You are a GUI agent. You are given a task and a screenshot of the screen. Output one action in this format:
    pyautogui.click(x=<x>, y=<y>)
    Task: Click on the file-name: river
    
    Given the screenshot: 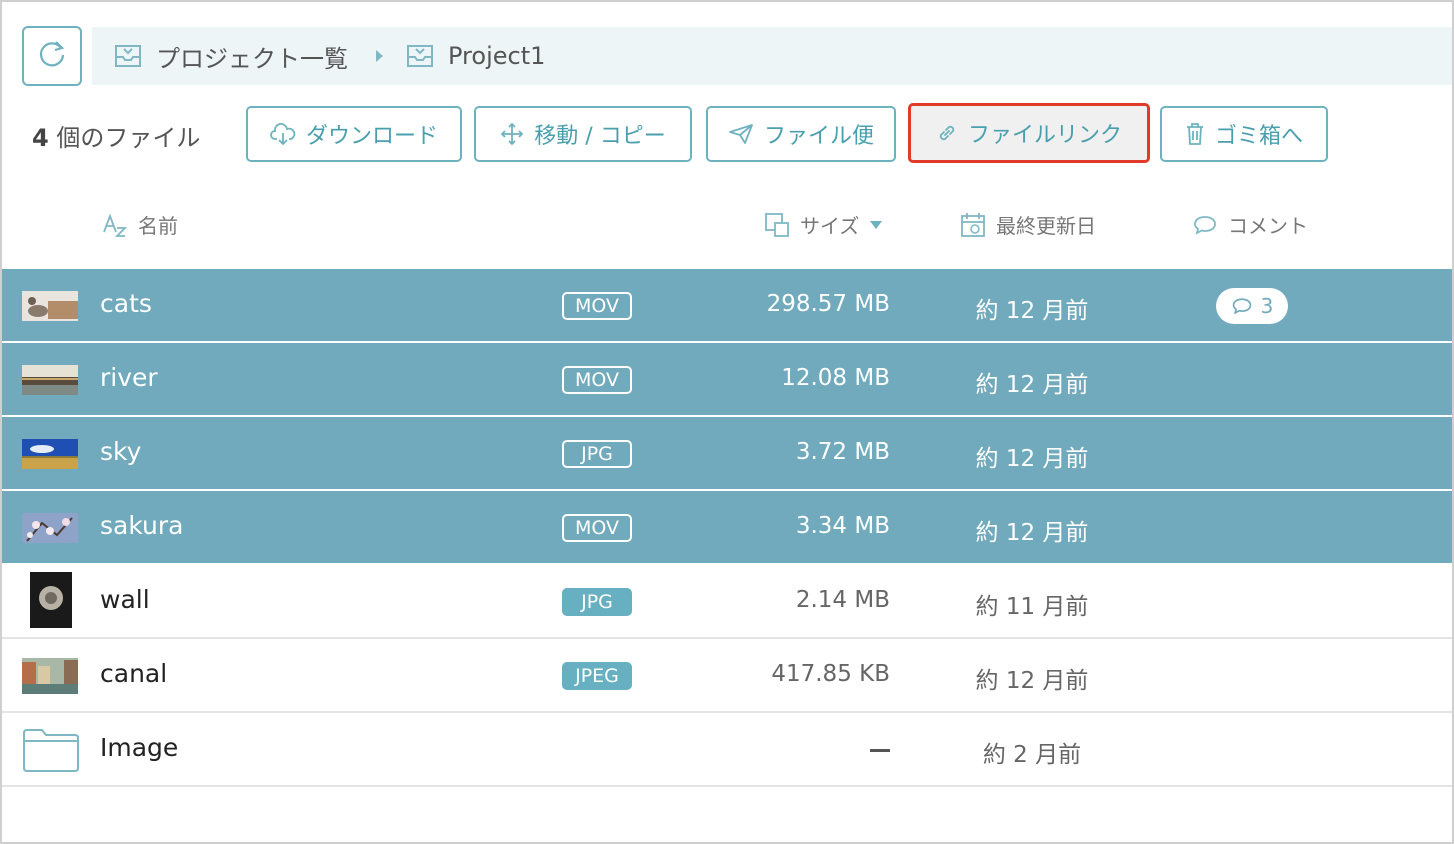 What is the action you would take?
    pyautogui.click(x=129, y=377)
    